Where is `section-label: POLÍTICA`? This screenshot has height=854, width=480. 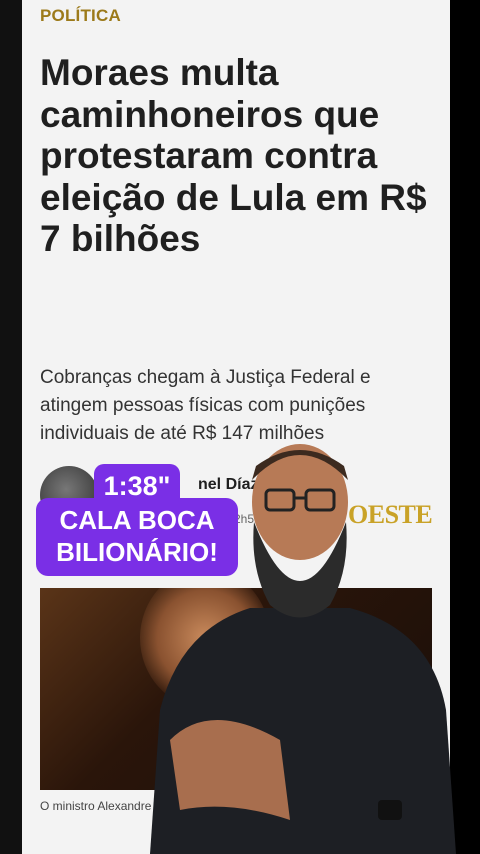 section-label: POLÍTICA is located at coordinates (80, 15).